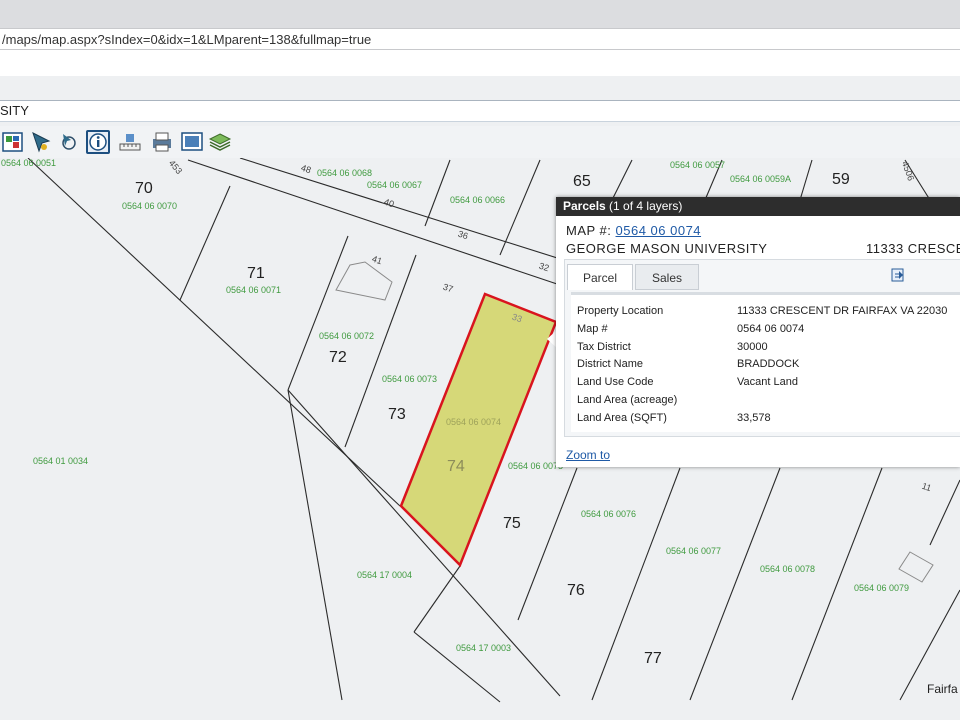 Image resolution: width=960 pixels, height=720 pixels. Describe the element at coordinates (698, 165) in the screenshot. I see `parcel-id: 0564 06 0057` at that location.